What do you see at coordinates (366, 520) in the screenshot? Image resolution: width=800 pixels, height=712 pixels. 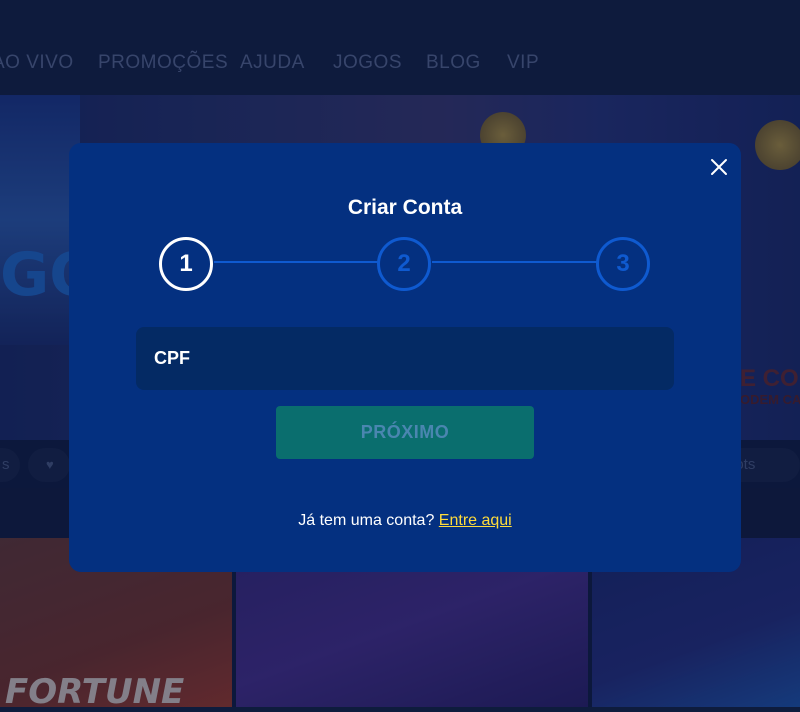 I see `login-prompt-text: Já tem uma conta?` at bounding box center [366, 520].